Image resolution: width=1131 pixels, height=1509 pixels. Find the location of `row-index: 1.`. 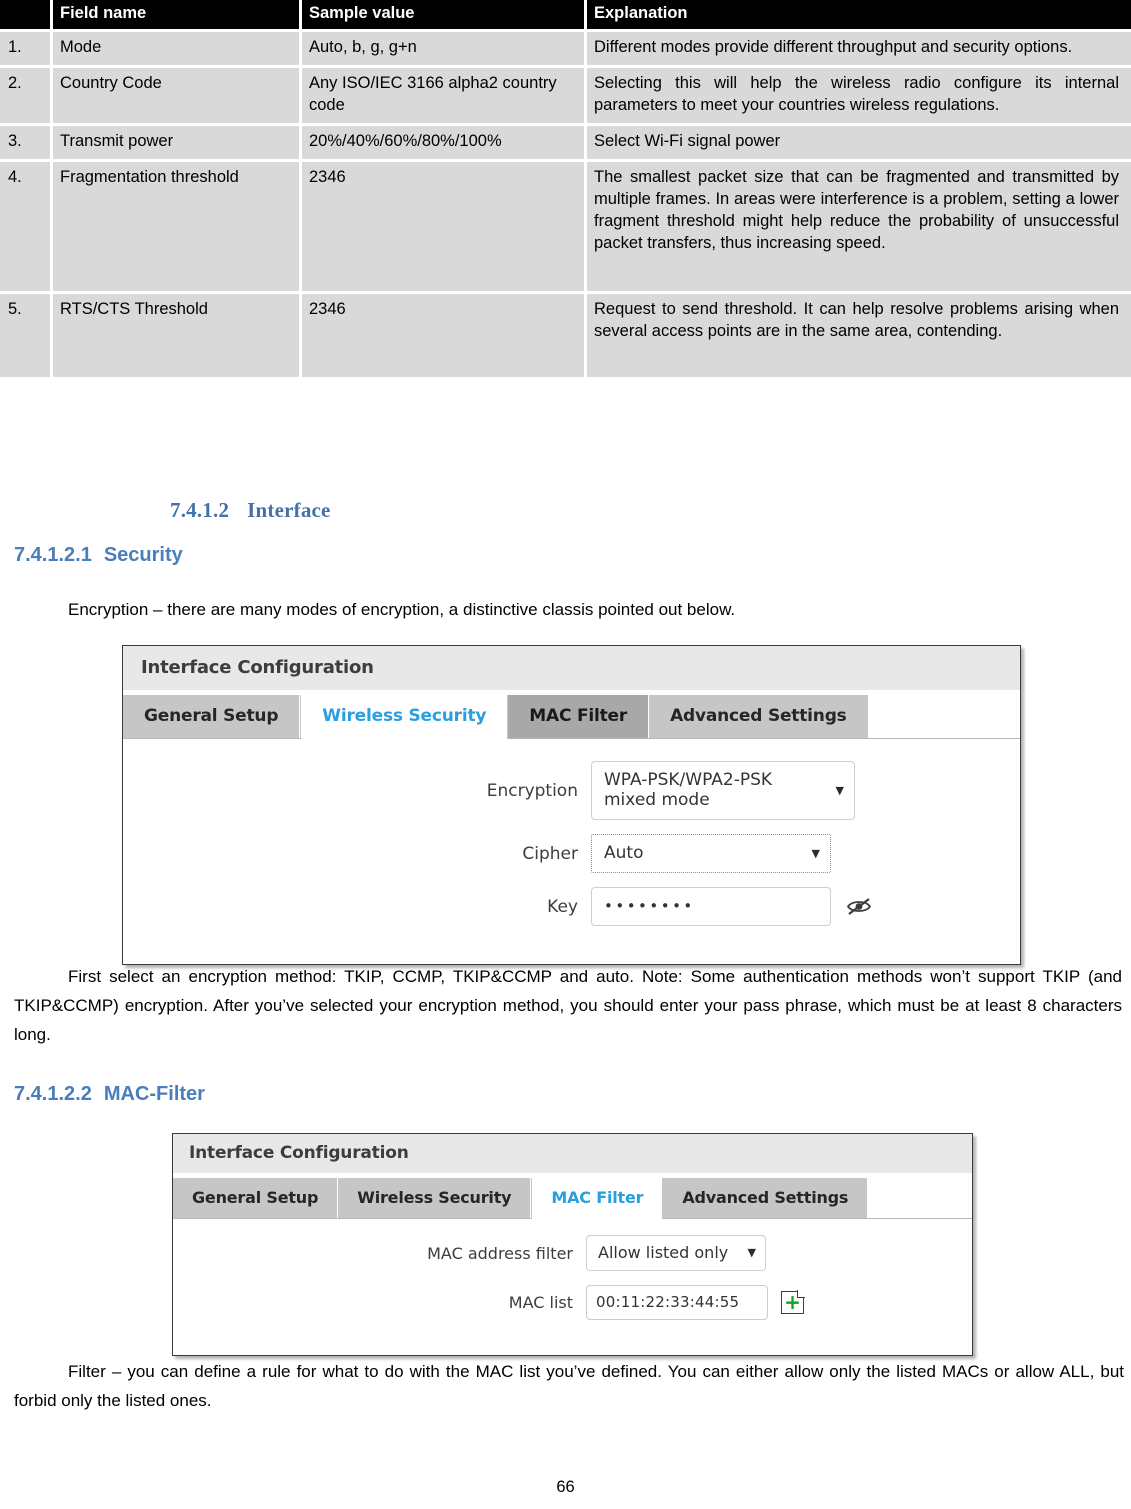

row-index: 1. is located at coordinates (26, 49).